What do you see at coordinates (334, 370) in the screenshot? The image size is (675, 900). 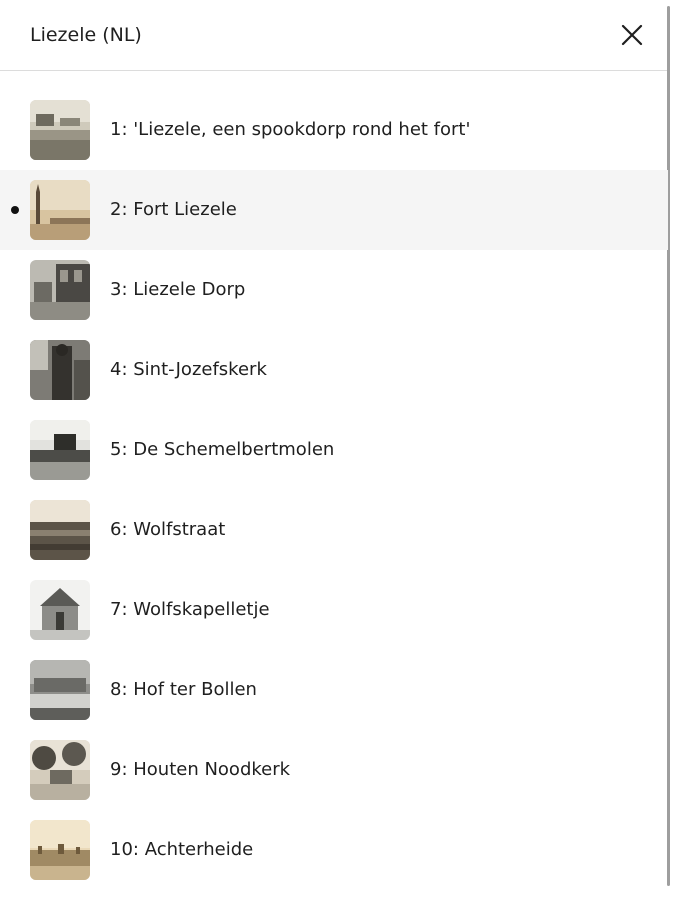 I see `list-item: 4: Sint-Jozefskerk` at bounding box center [334, 370].